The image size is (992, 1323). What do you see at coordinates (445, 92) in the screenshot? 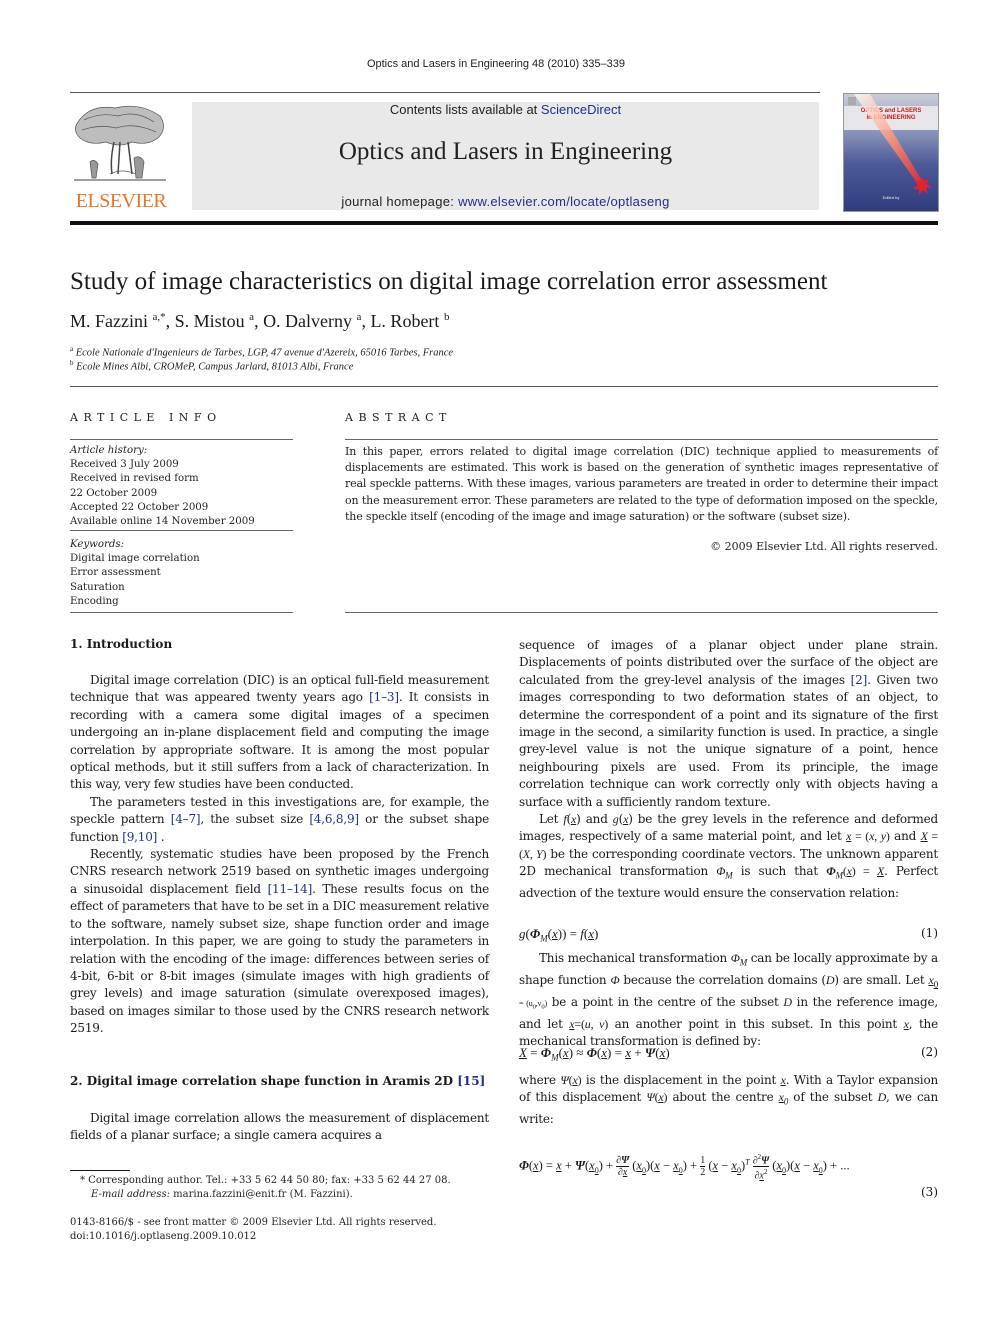
I see `header-rule` at bounding box center [445, 92].